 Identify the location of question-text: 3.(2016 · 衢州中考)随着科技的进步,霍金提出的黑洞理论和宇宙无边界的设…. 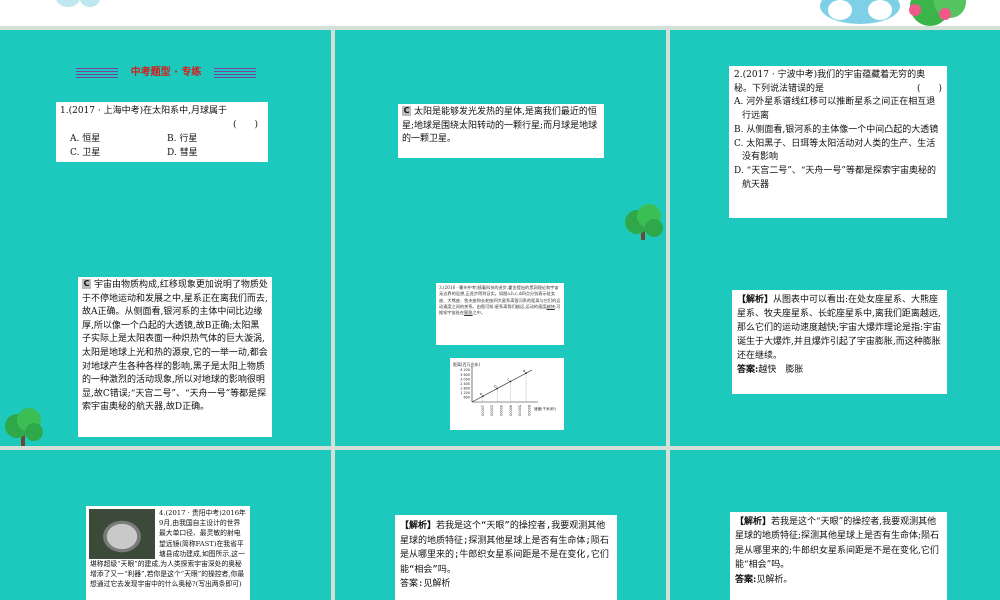
(500, 297).